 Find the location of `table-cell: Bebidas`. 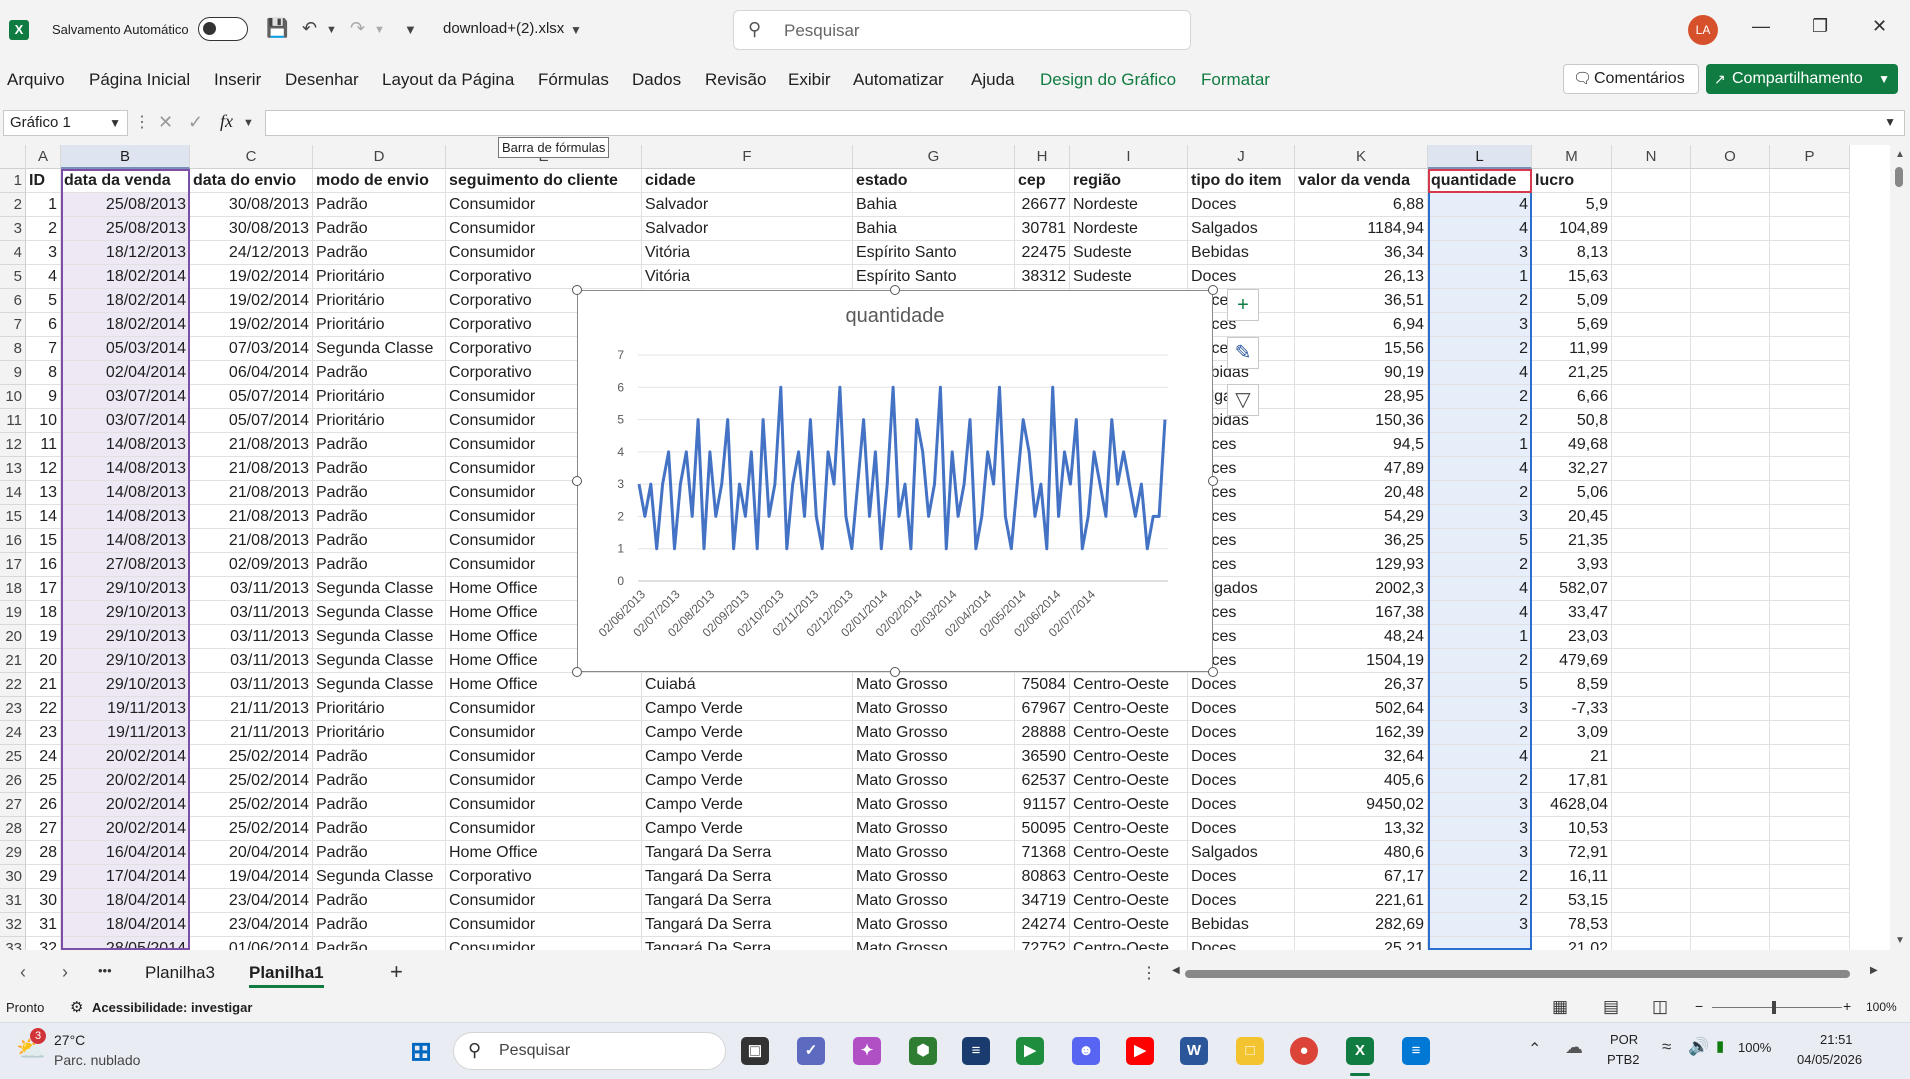

table-cell: Bebidas is located at coordinates (1241, 925).